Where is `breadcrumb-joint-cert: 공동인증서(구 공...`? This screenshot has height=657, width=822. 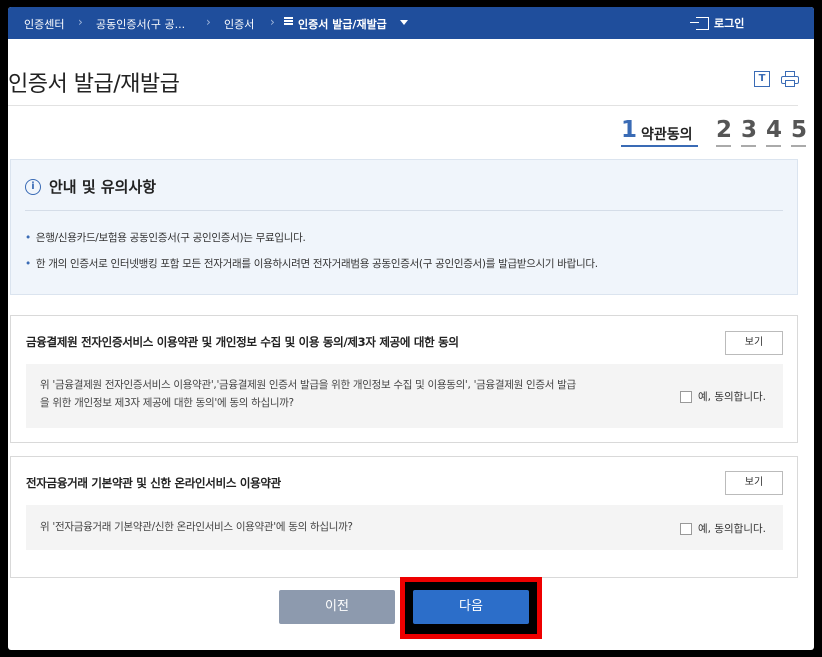
breadcrumb-joint-cert: 공동인증서(구 공... is located at coordinates (140, 24).